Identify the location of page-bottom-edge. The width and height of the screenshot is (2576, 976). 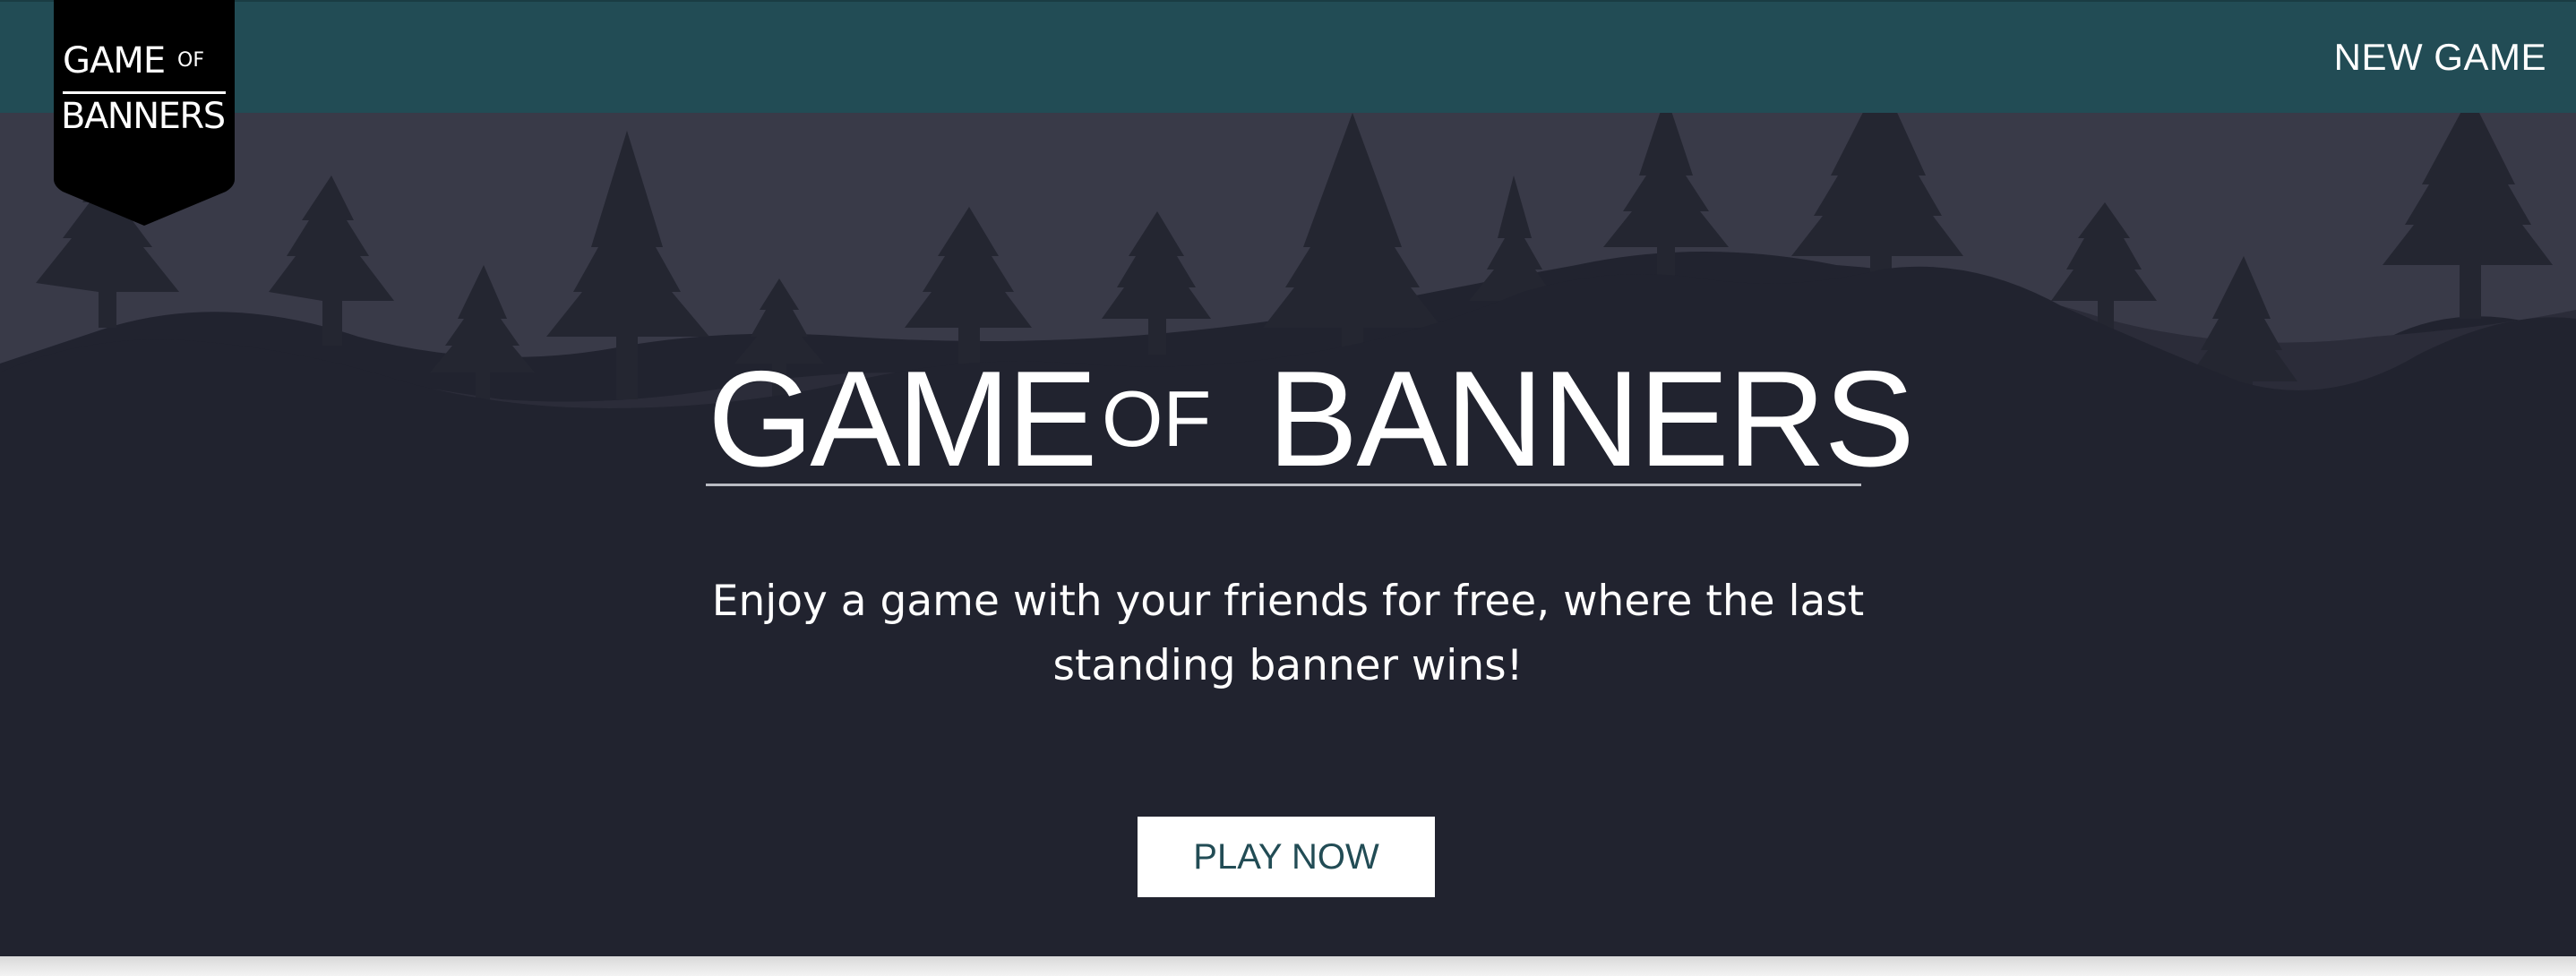
(1288, 966).